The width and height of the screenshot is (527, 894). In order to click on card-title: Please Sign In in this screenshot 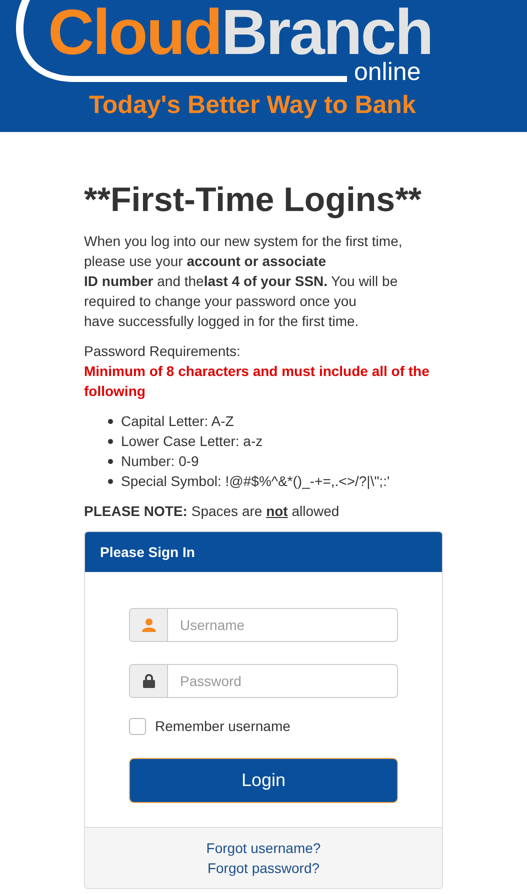, I will do `click(147, 552)`.